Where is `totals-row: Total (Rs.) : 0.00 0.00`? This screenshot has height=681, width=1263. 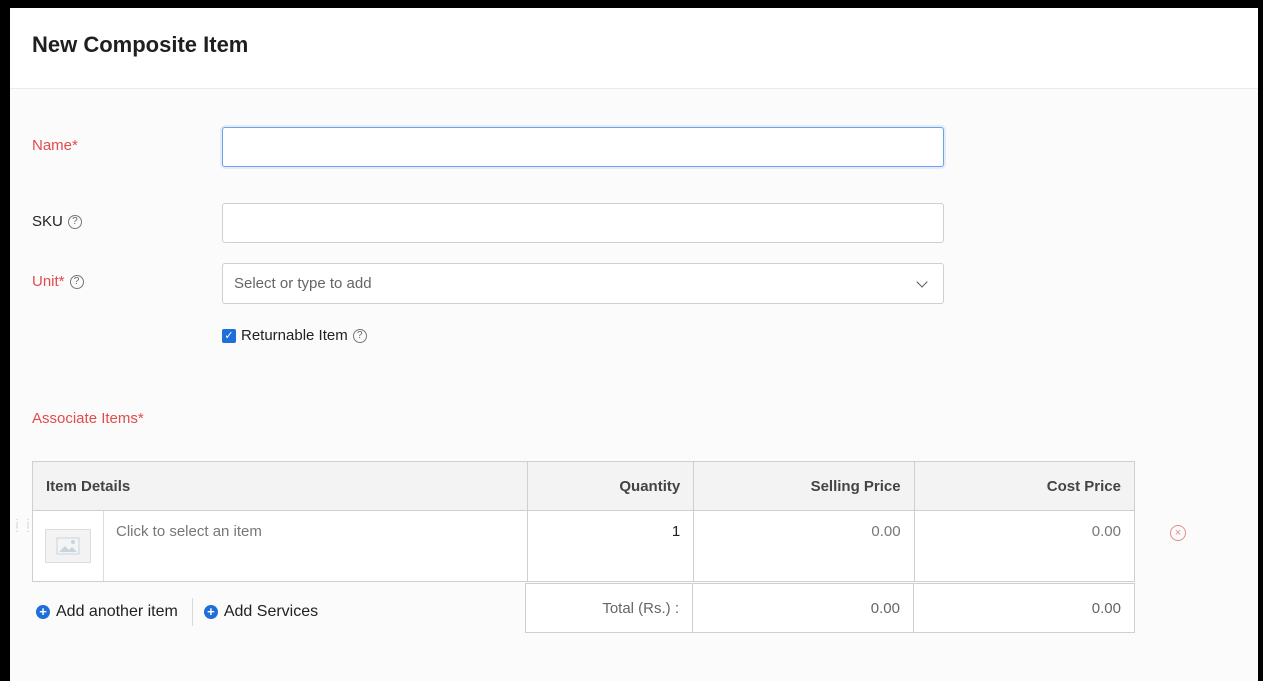 totals-row: Total (Rs.) : 0.00 0.00 is located at coordinates (830, 608).